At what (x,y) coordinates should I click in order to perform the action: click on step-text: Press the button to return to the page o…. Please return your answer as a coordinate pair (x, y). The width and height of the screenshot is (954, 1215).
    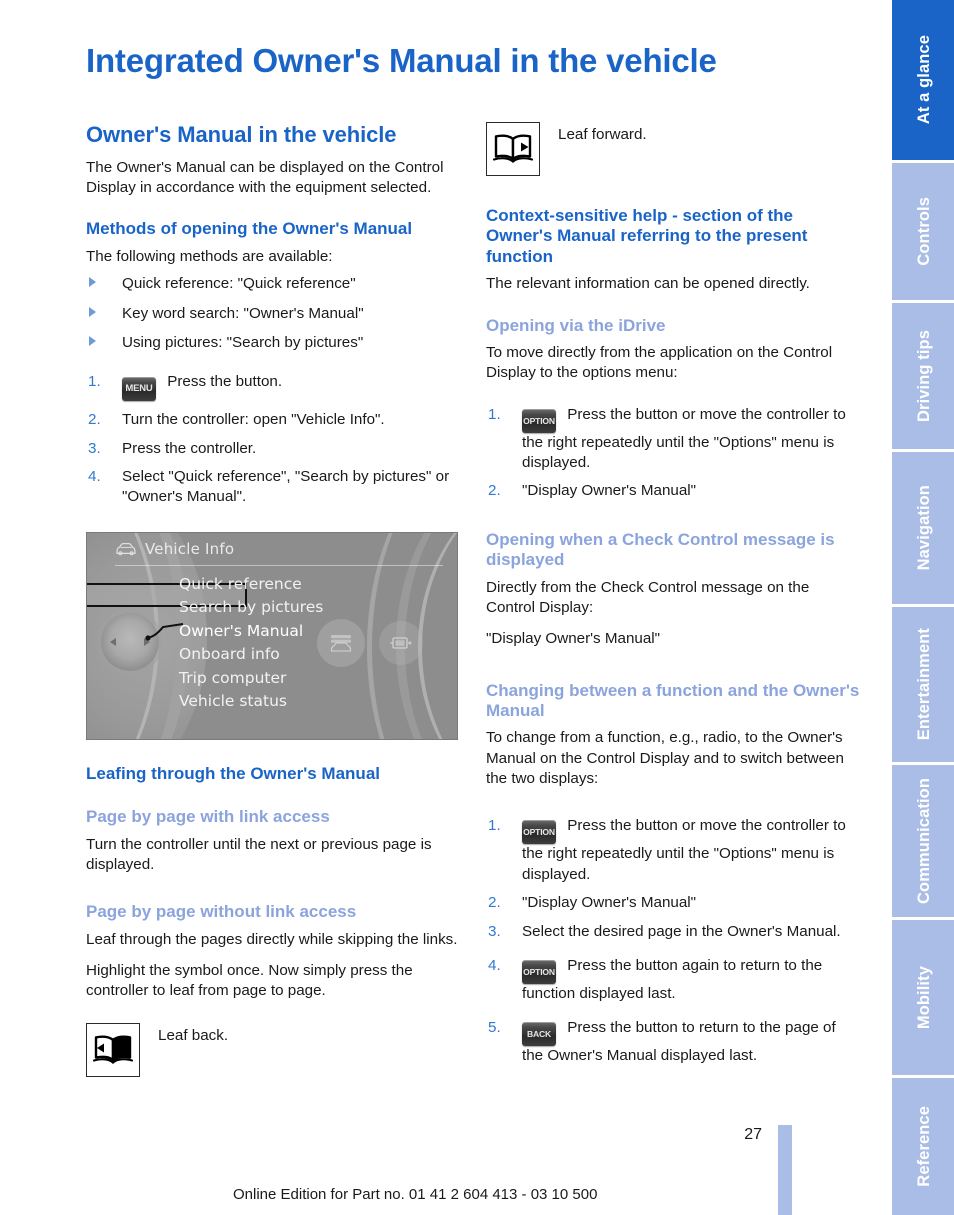
    Looking at the image, I should click on (679, 1042).